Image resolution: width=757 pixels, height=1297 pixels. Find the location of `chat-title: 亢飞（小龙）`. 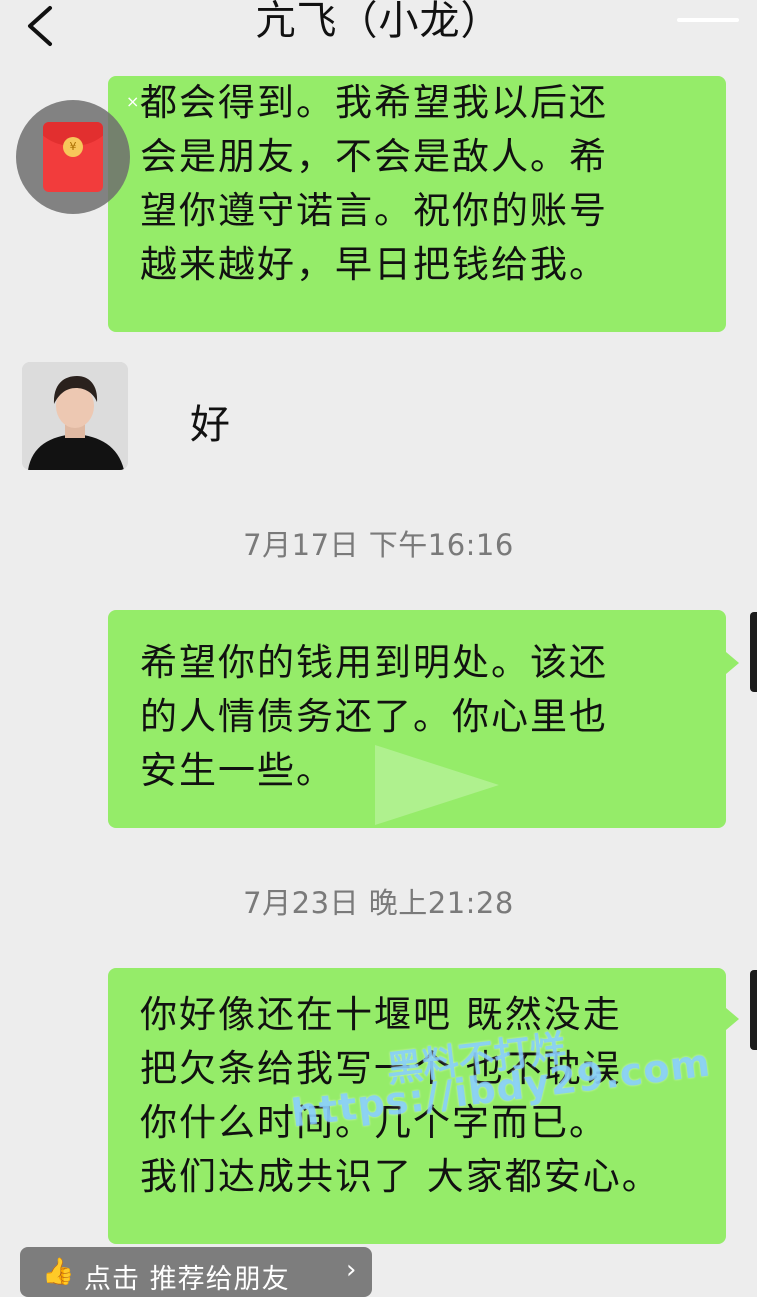

chat-title: 亢飞（小龙） is located at coordinates (378, 22).